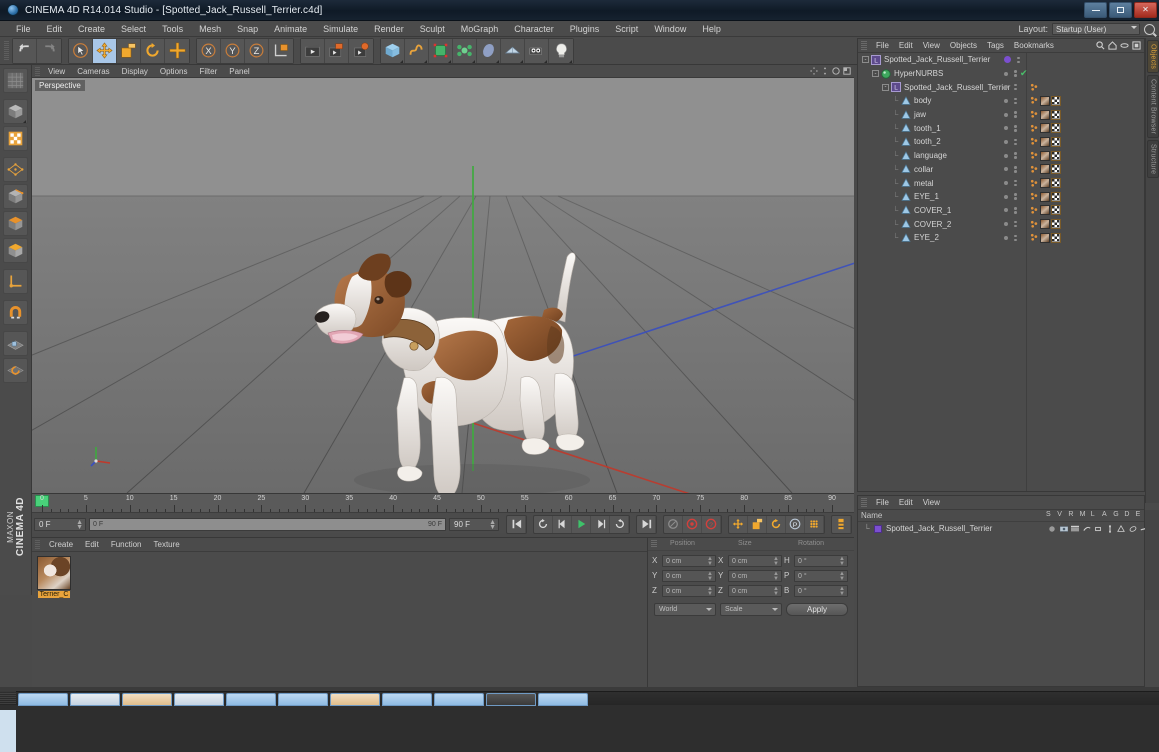 This screenshot has height=752, width=1159. What do you see at coordinates (1136, 46) in the screenshot?
I see `box-icon` at bounding box center [1136, 46].